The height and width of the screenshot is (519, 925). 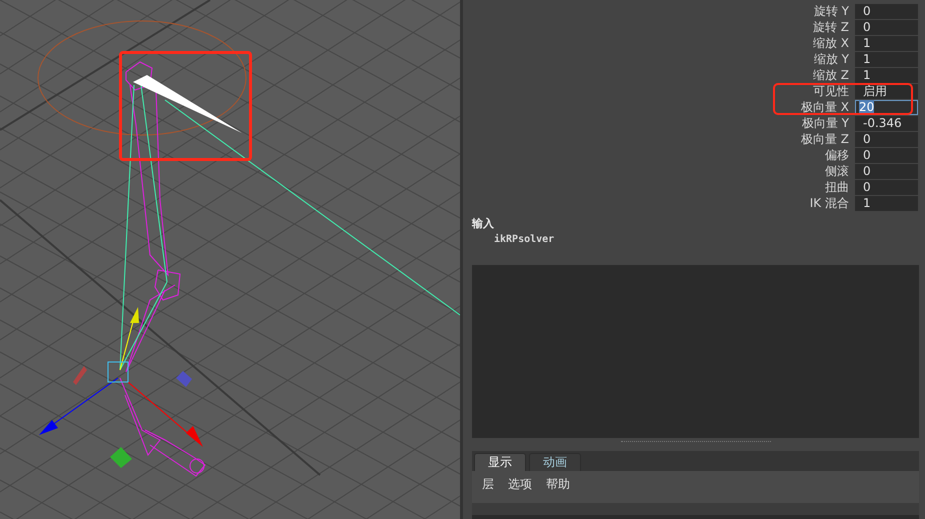 I want to click on tab: 显示, so click(x=500, y=462).